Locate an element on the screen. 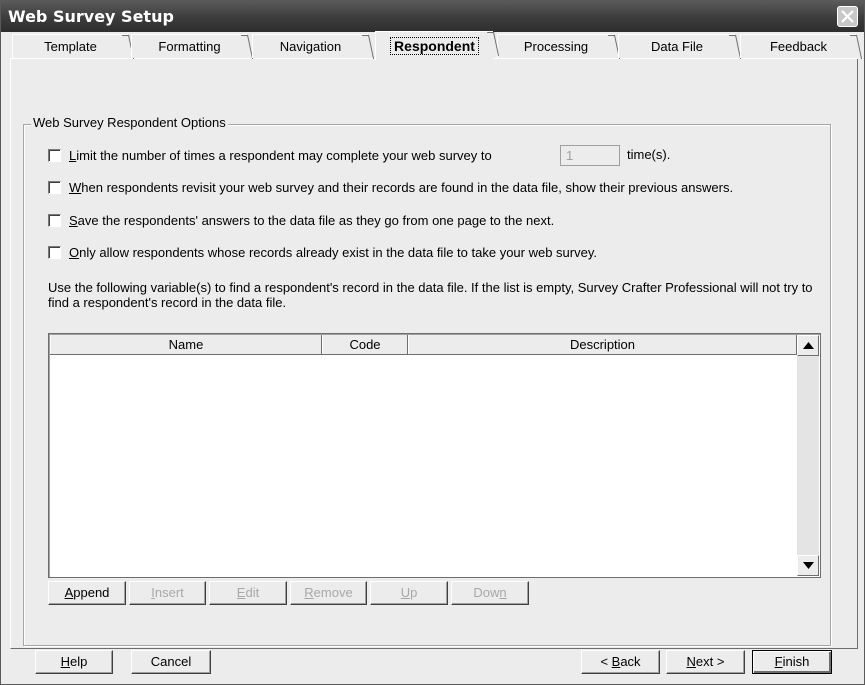  title-bar: Web Survey Setup is located at coordinates (432, 16).